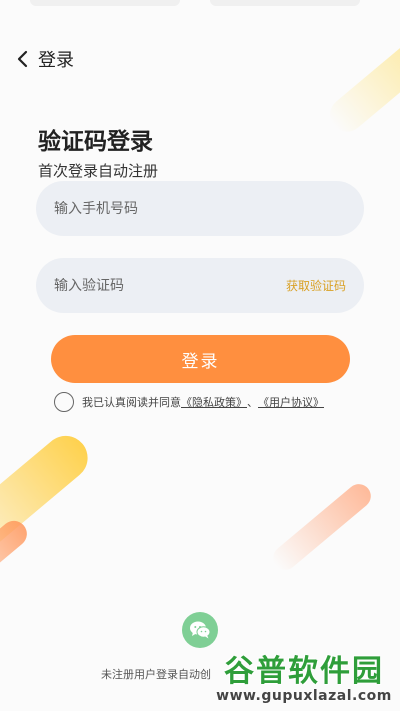 The width and height of the screenshot is (400, 711). What do you see at coordinates (170, 285) in the screenshot?
I see `code-input` at bounding box center [170, 285].